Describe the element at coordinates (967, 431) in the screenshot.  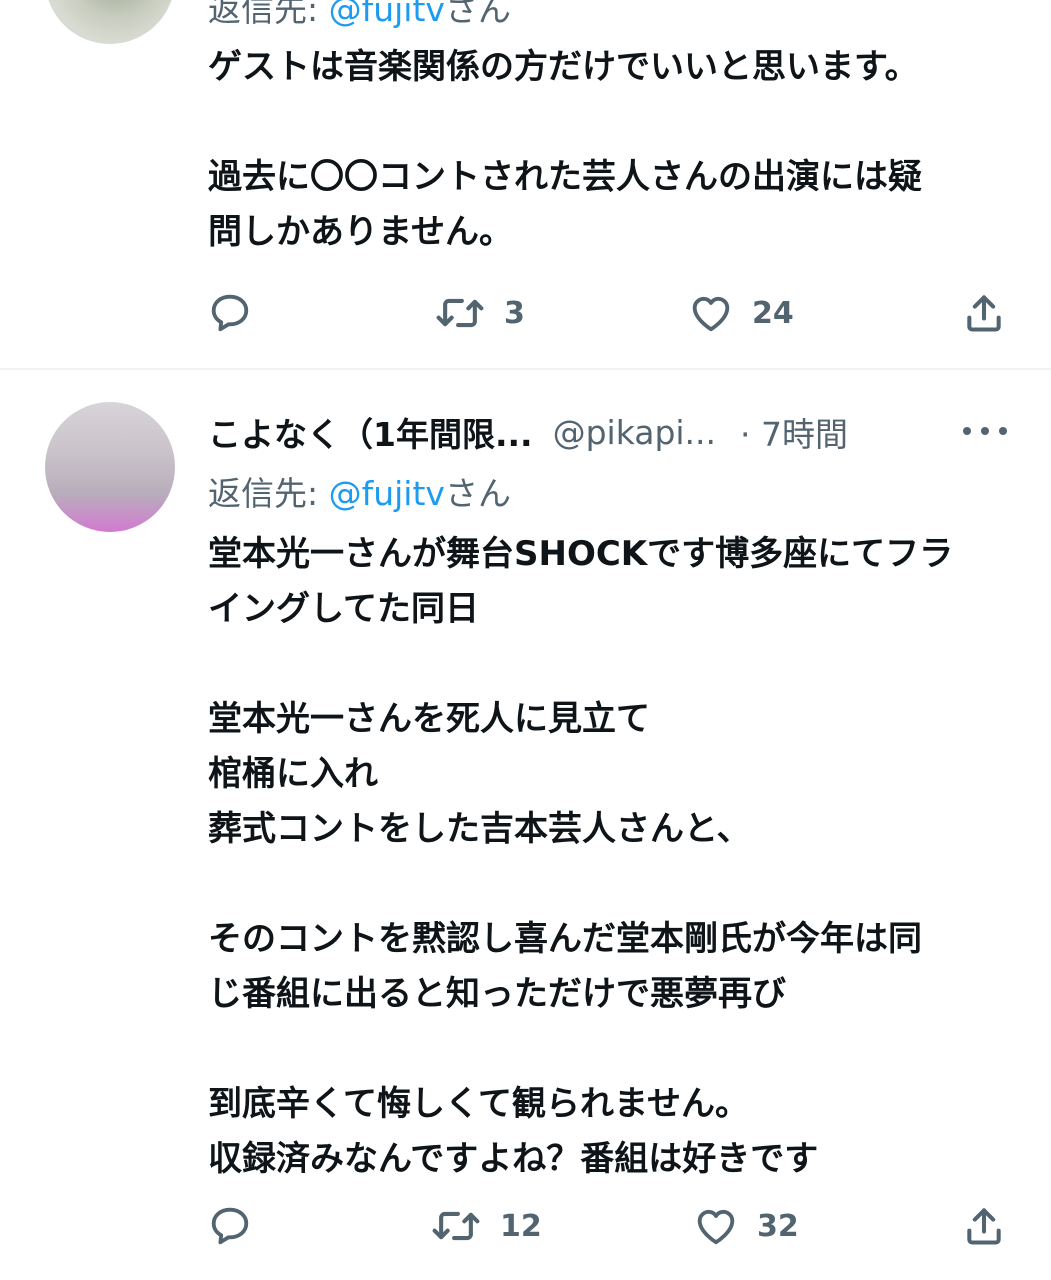
I see `more-icon` at that location.